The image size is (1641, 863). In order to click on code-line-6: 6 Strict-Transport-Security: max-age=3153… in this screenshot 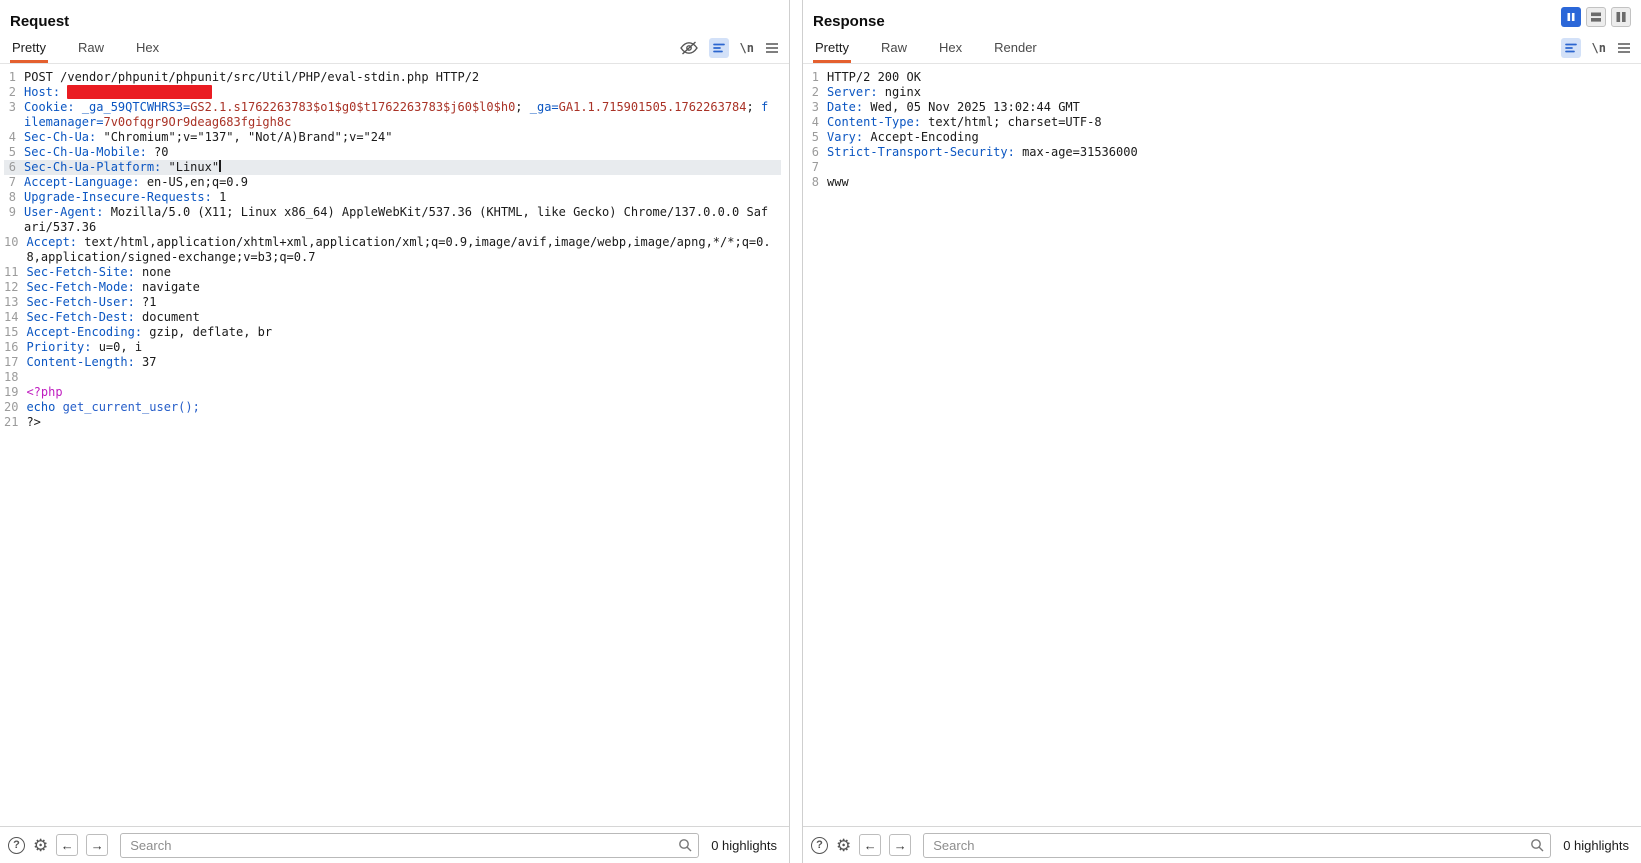, I will do `click(1220, 152)`.